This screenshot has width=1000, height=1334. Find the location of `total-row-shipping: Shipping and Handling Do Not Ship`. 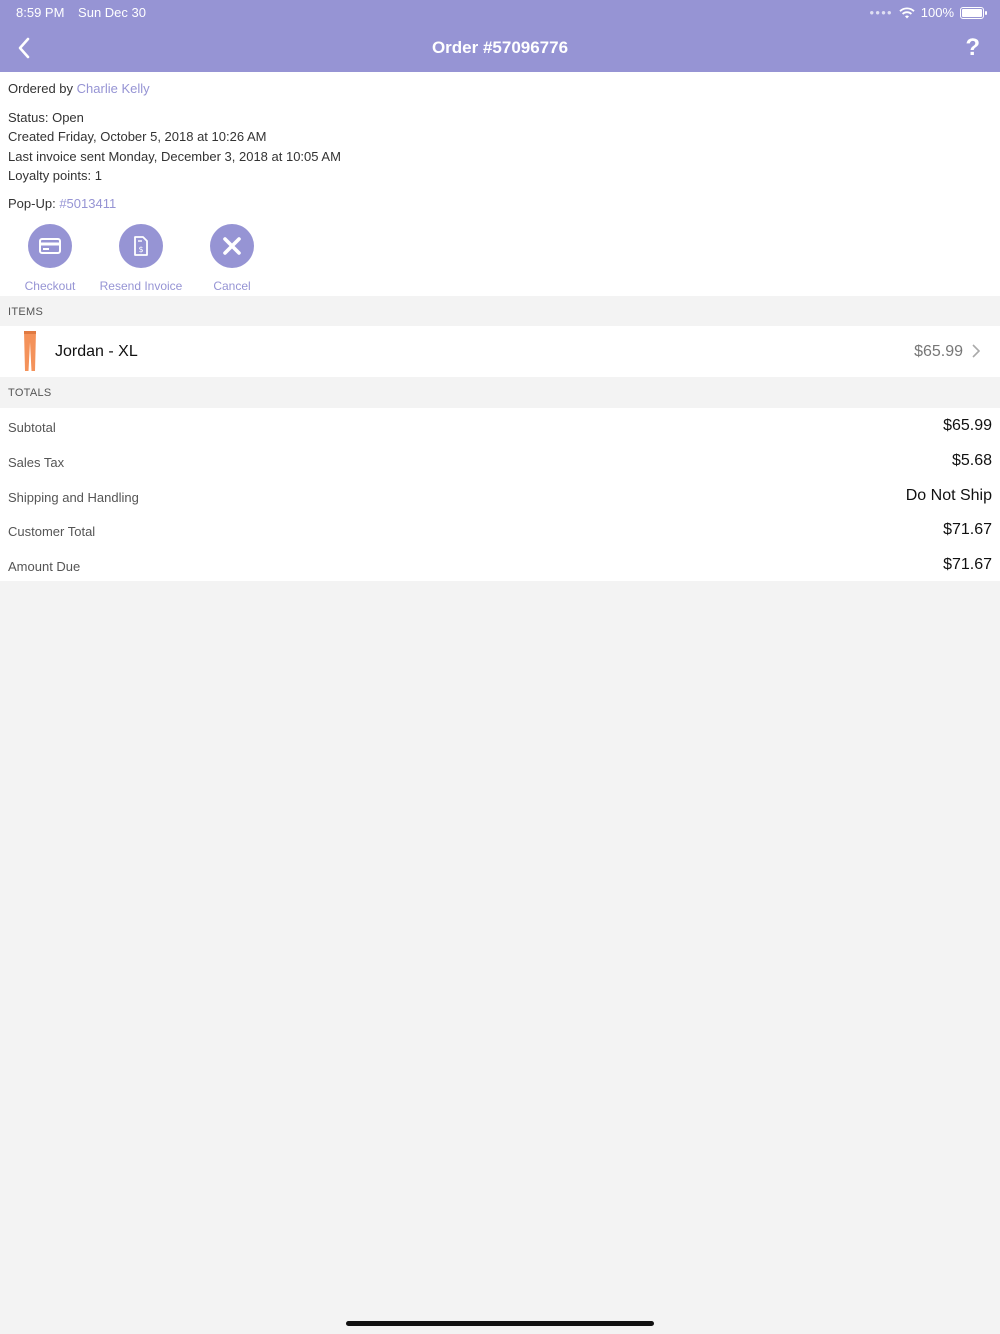

total-row-shipping: Shipping and Handling Do Not Ship is located at coordinates (500, 495).